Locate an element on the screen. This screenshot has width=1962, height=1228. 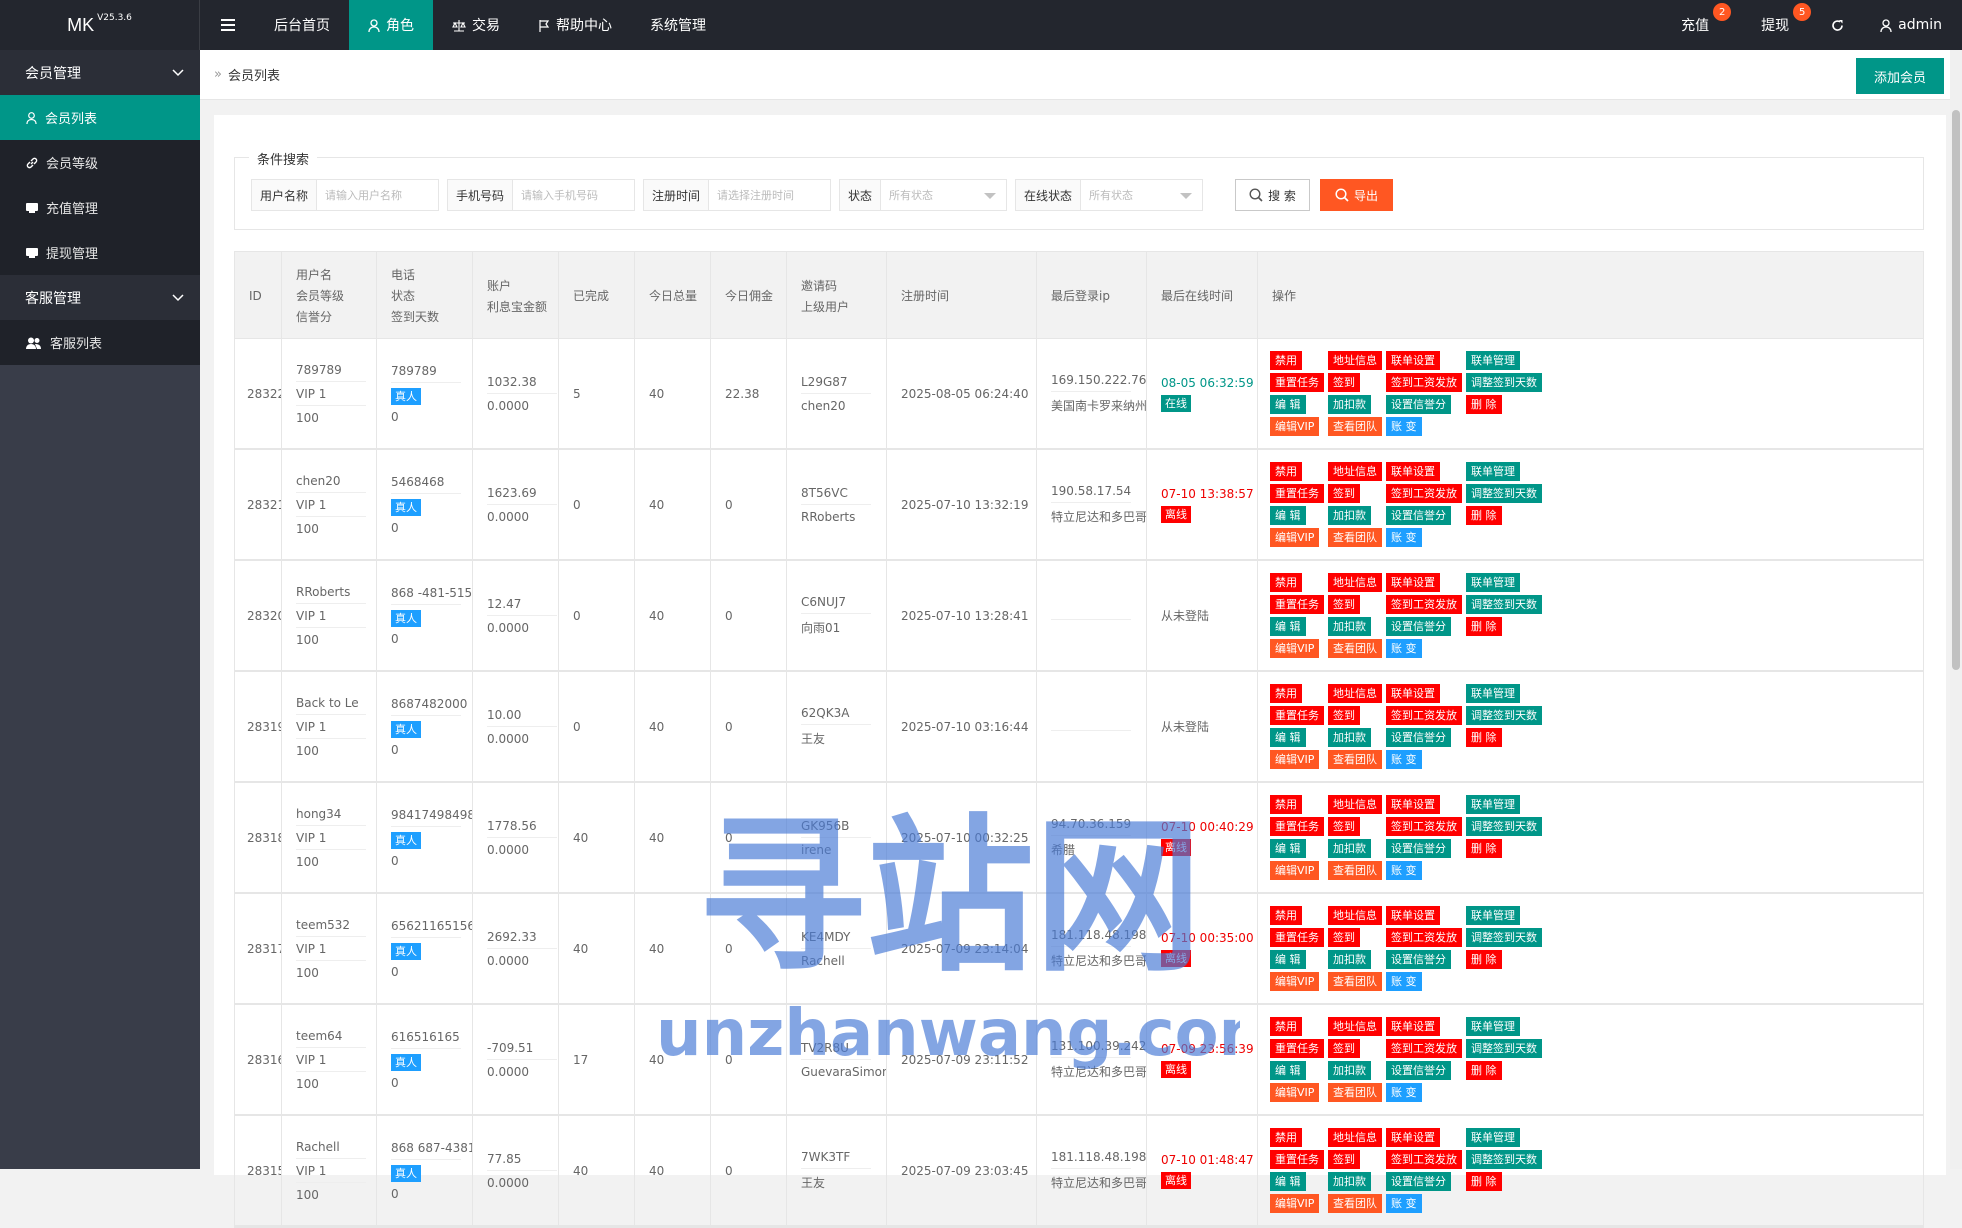
recharge-link: 充值 2 is located at coordinates (1695, 25).